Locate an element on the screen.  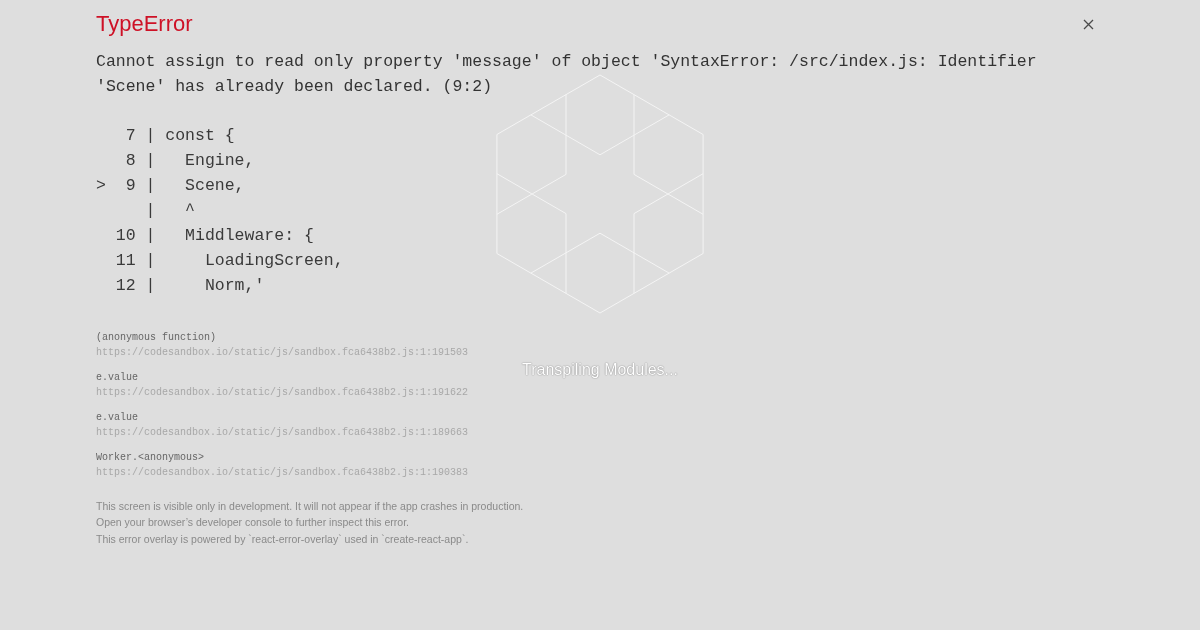
footer-note: Open your browser’s developer console to further inspect this error. is located at coordinates (253, 522).